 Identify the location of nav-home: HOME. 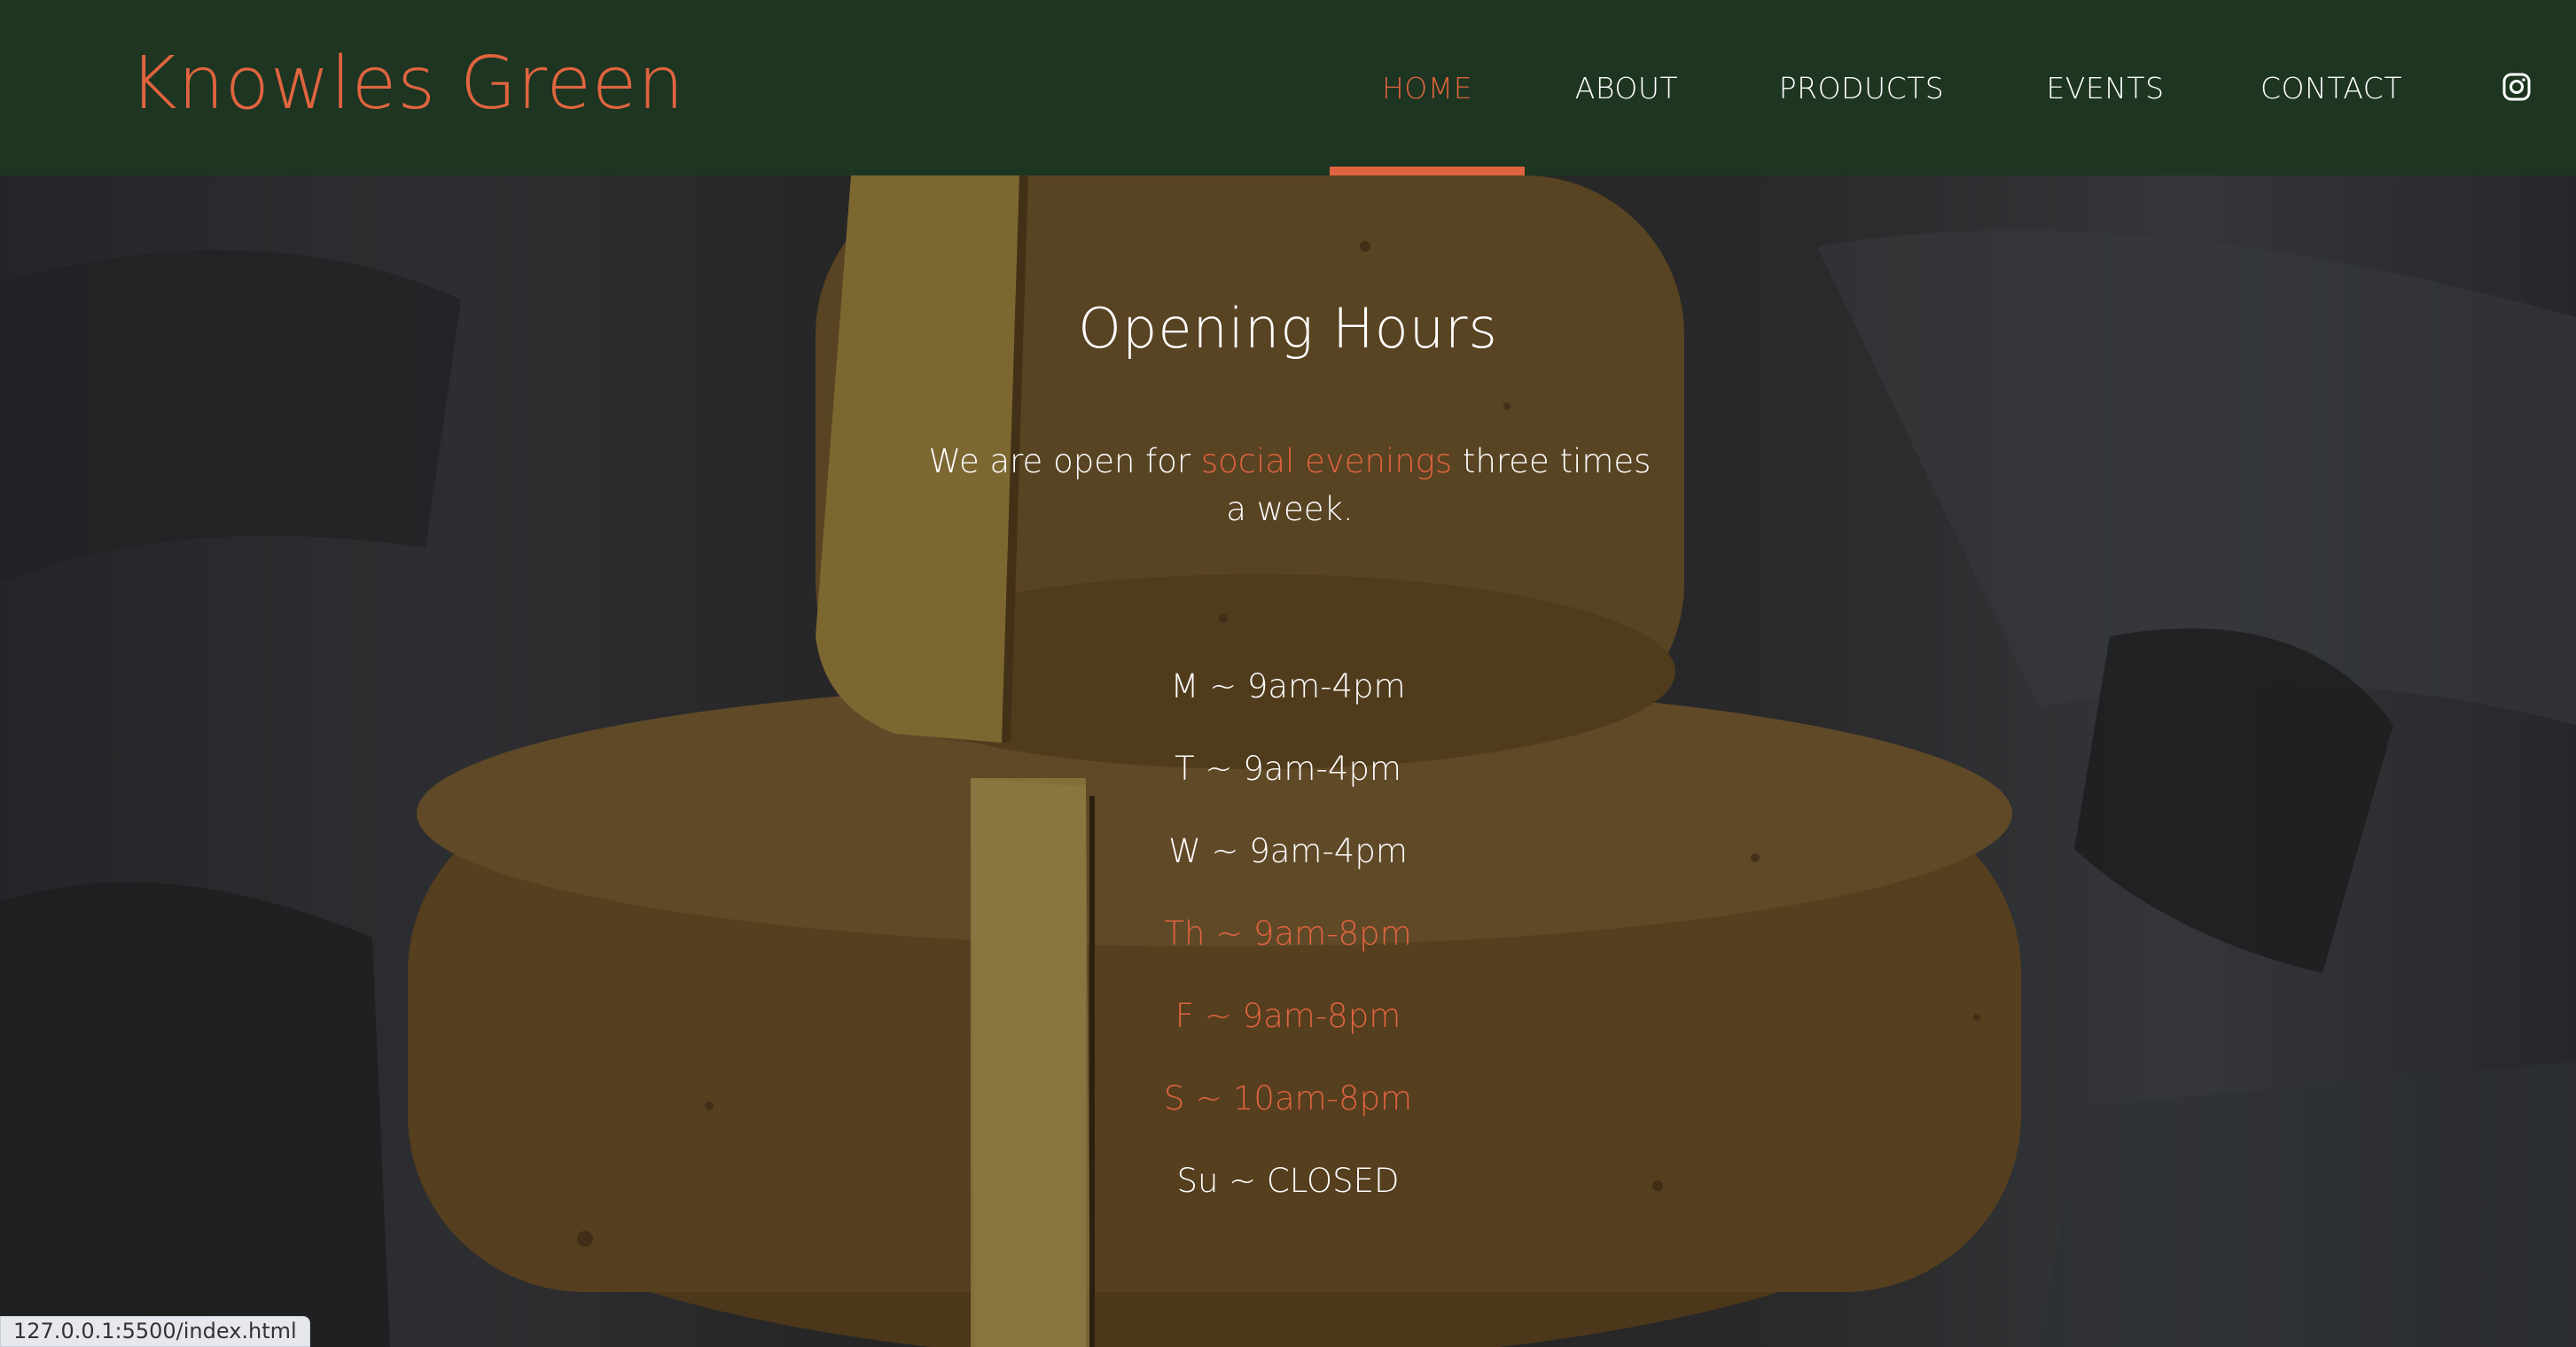
(1427, 87).